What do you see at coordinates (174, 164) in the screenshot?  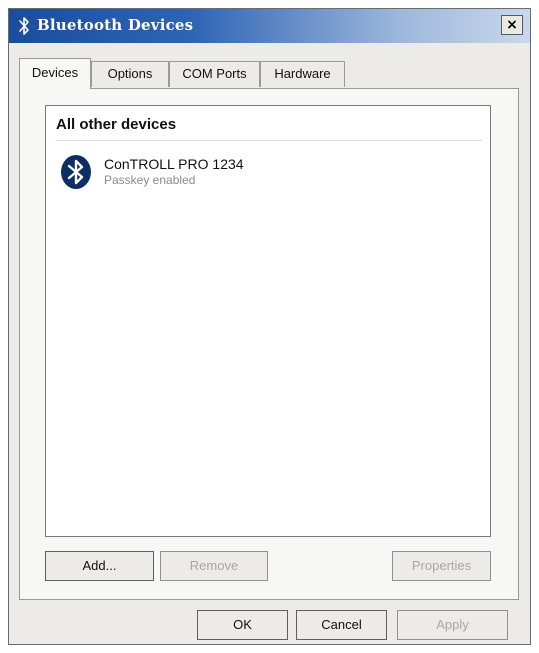 I see `device-name: ConTROLL PRO 1234` at bounding box center [174, 164].